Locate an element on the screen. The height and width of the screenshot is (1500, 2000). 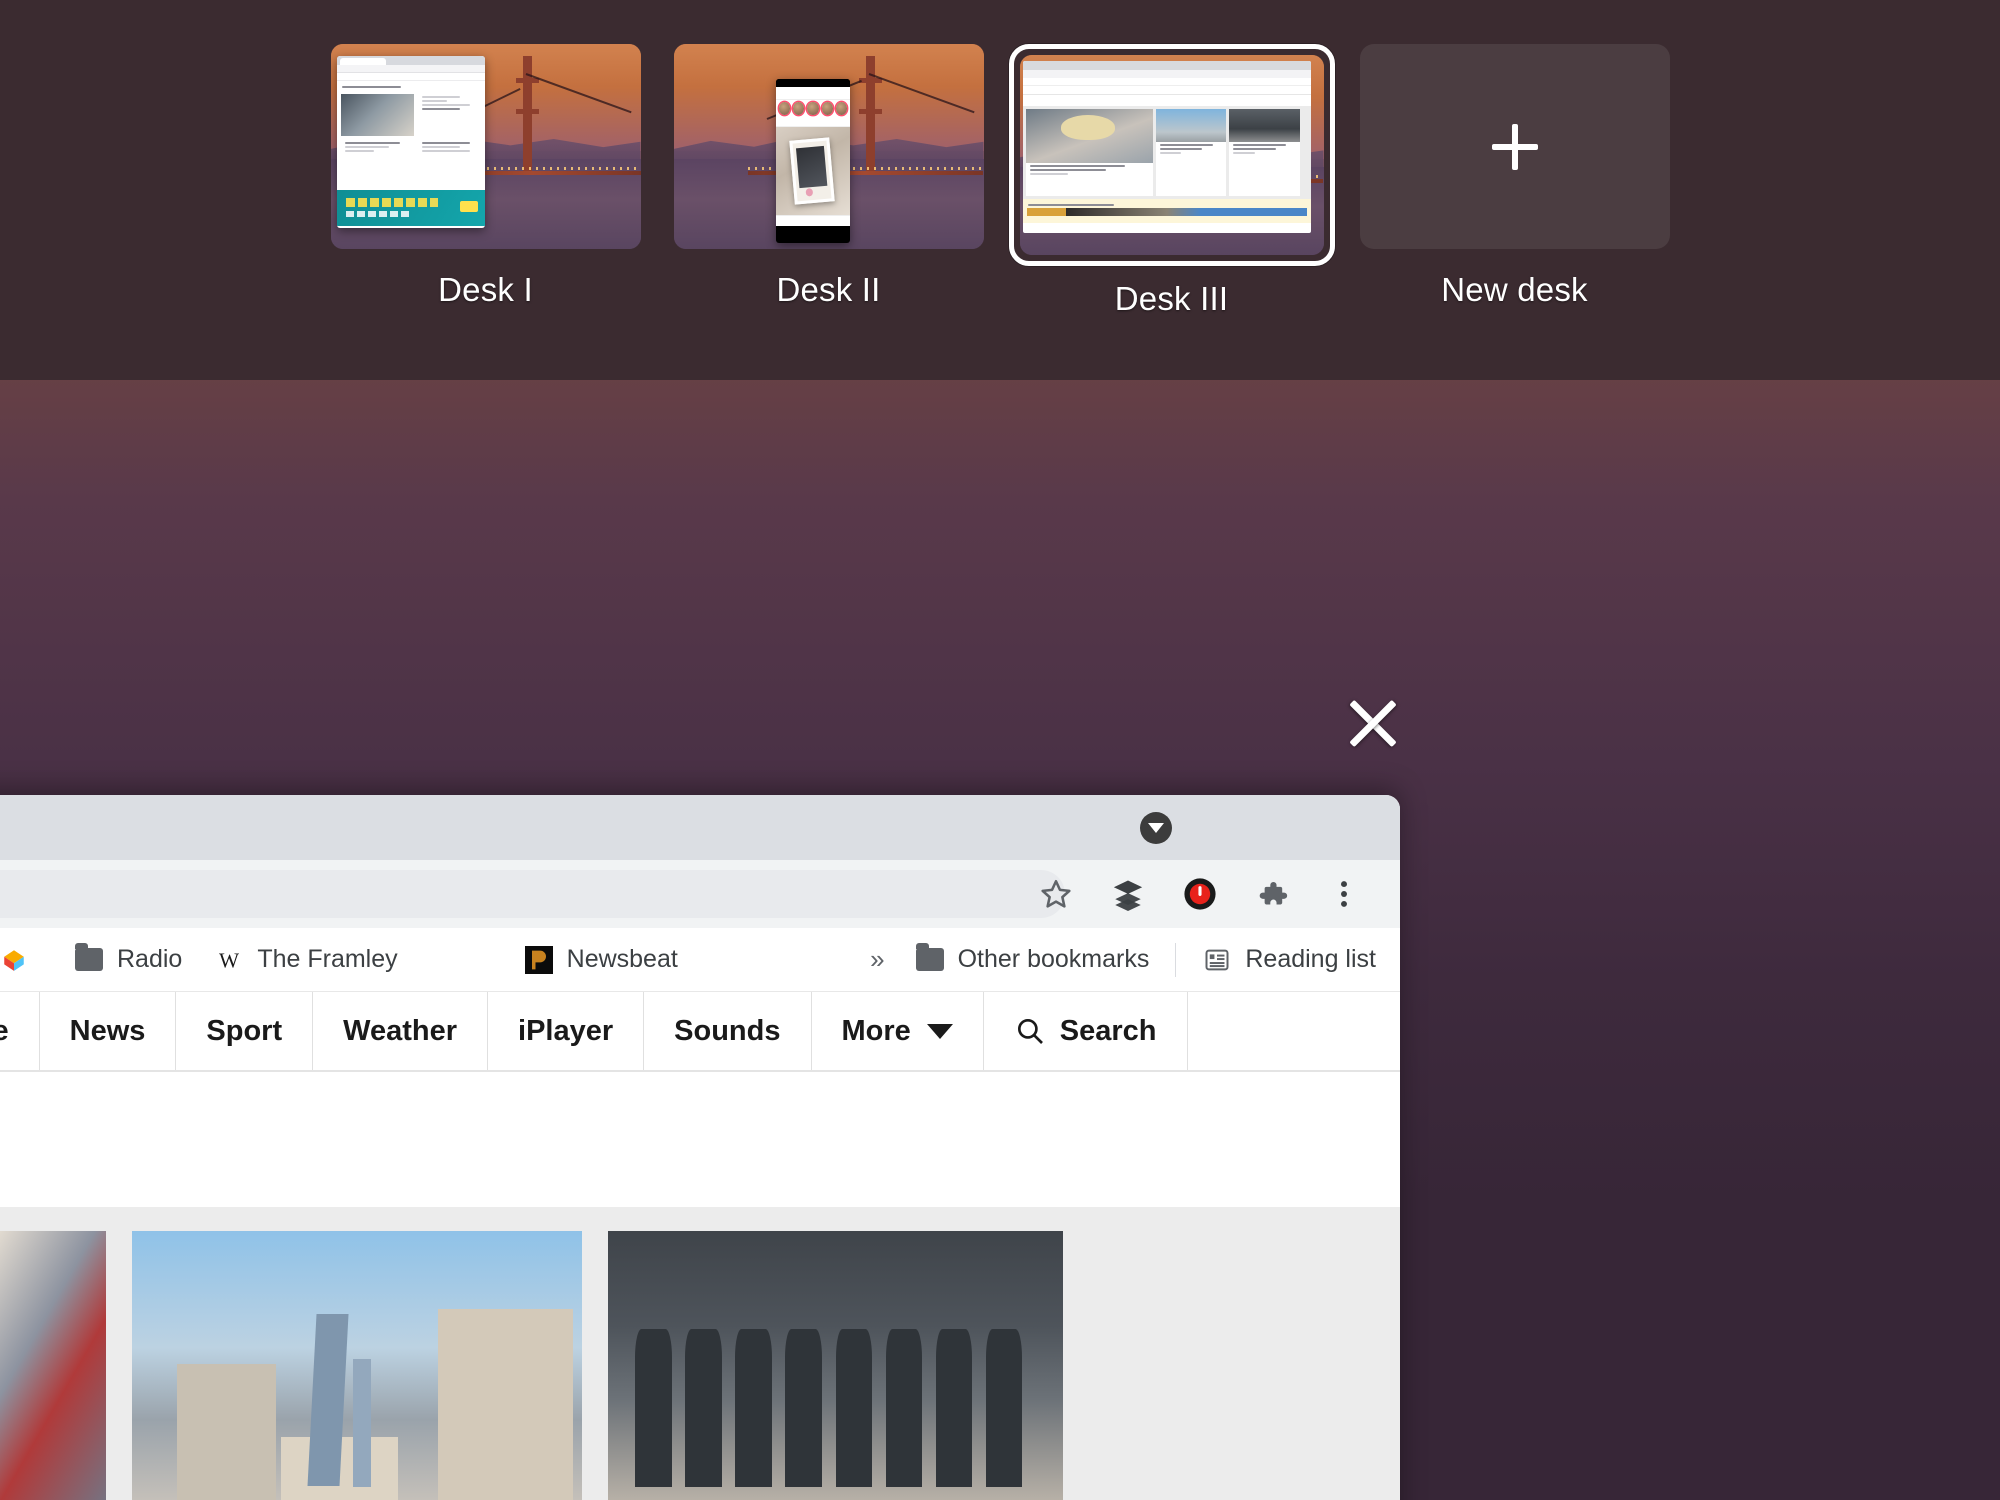
nav-item-iplayer: iPlayer is located at coordinates (566, 1031).